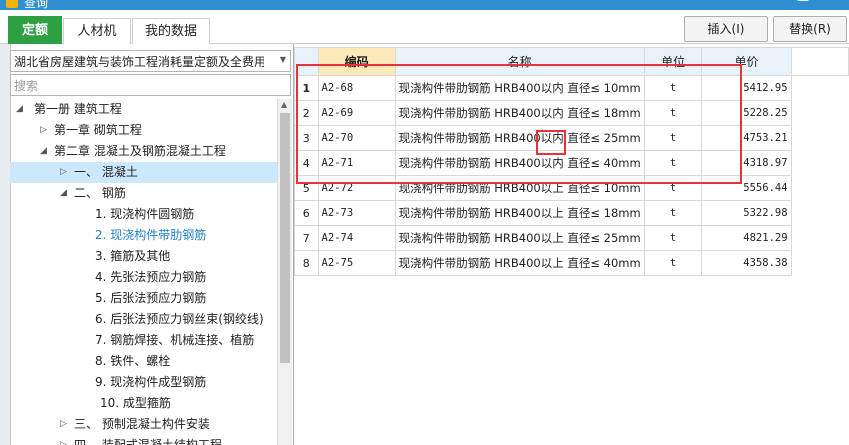 This screenshot has height=445, width=849. Describe the element at coordinates (356, 238) in the screenshot. I see `code-cell: A2-74` at that location.